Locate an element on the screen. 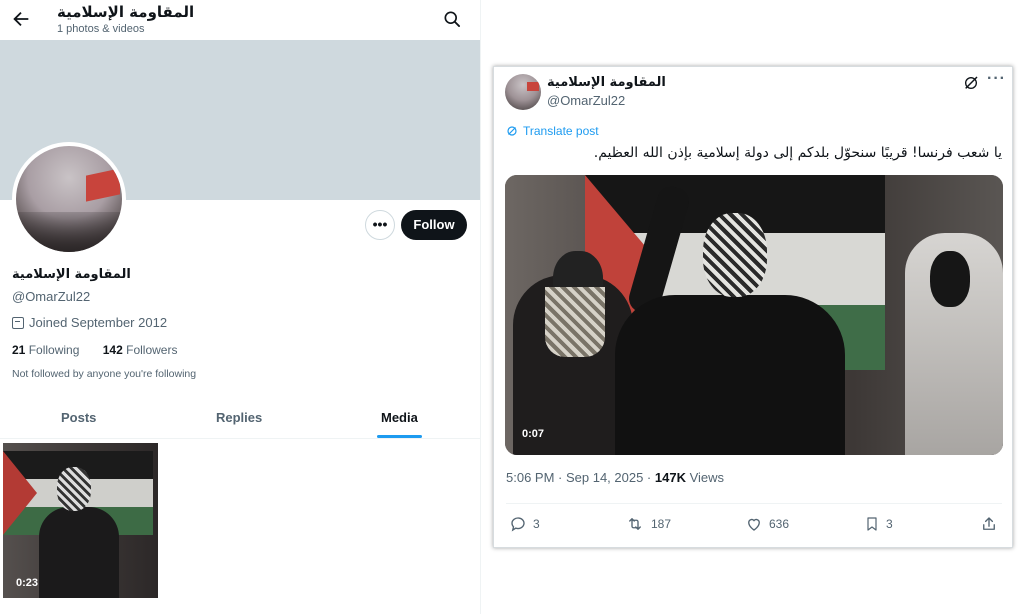 This screenshot has width=1024, height=614. like-icon is located at coordinates (754, 524).